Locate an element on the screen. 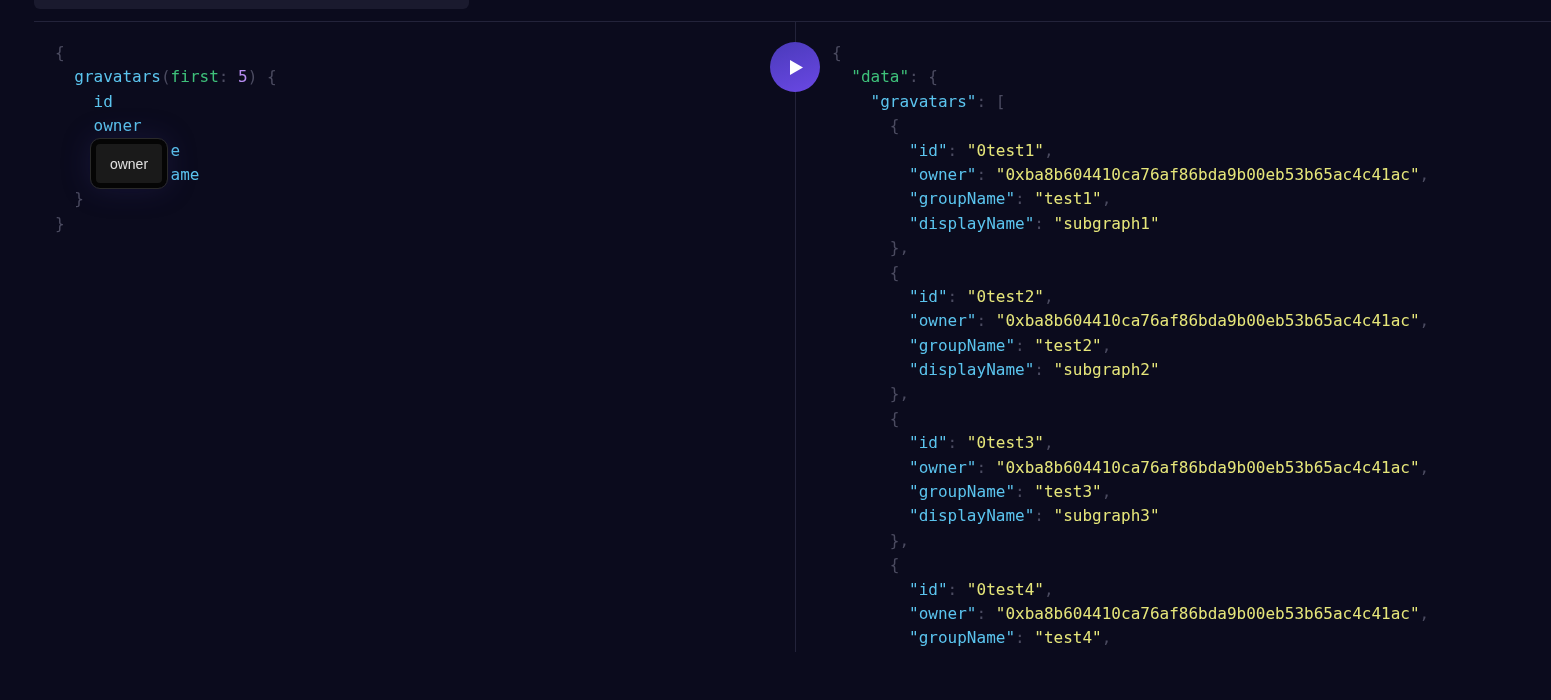  play-icon is located at coordinates (796, 67).